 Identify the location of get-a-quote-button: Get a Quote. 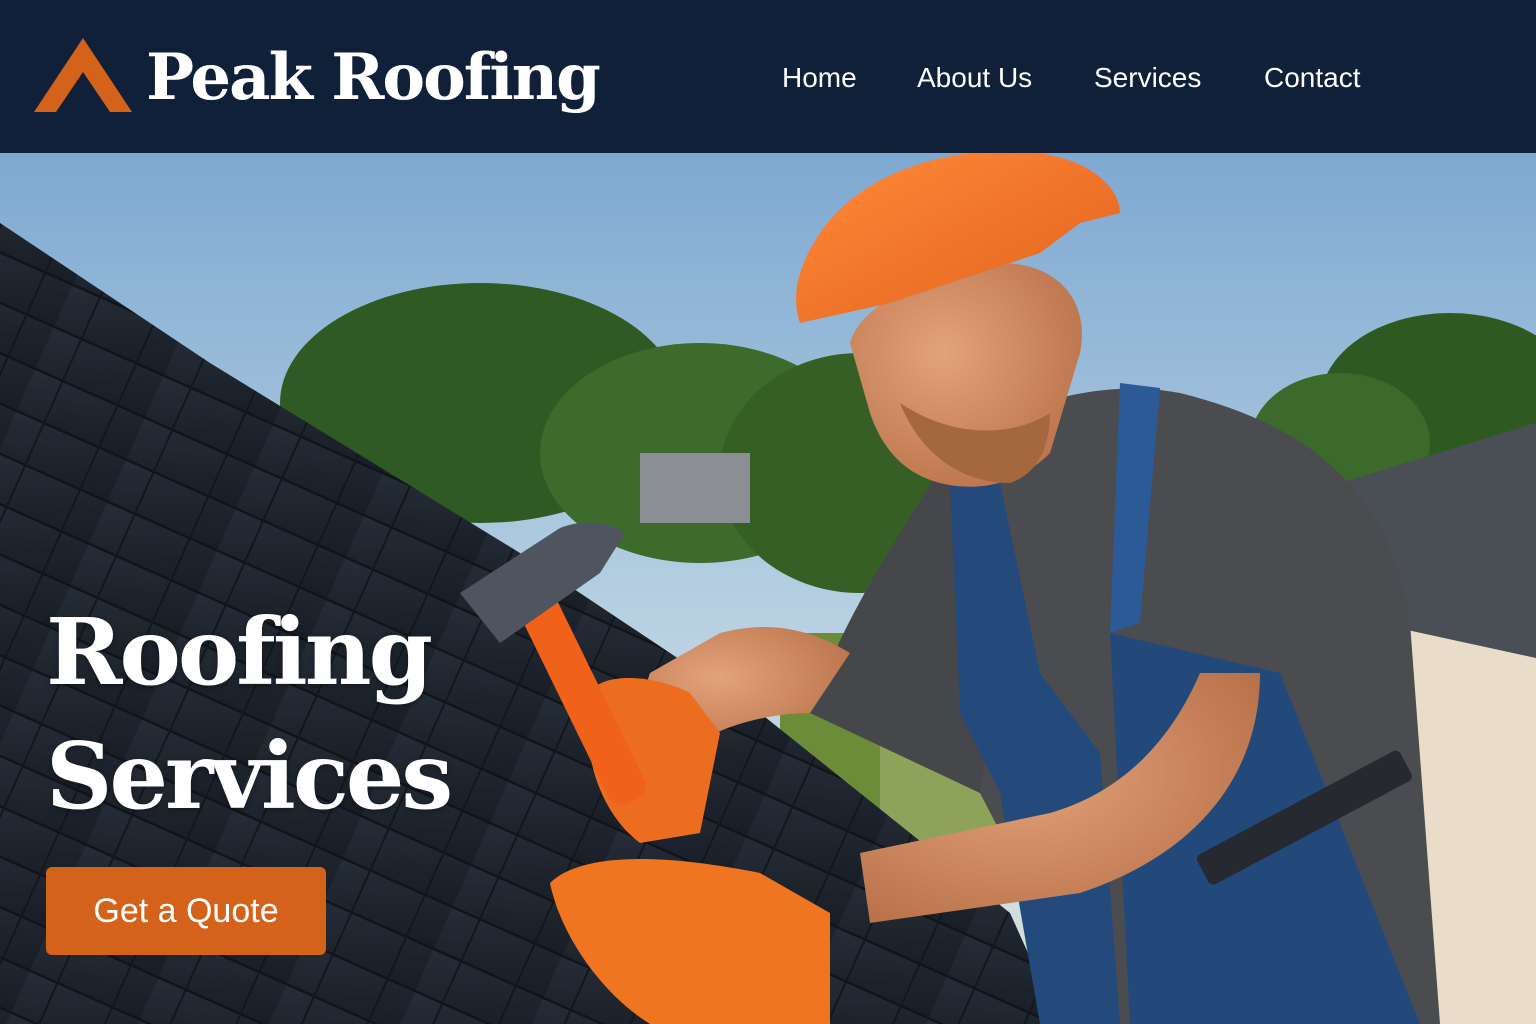
(186, 911).